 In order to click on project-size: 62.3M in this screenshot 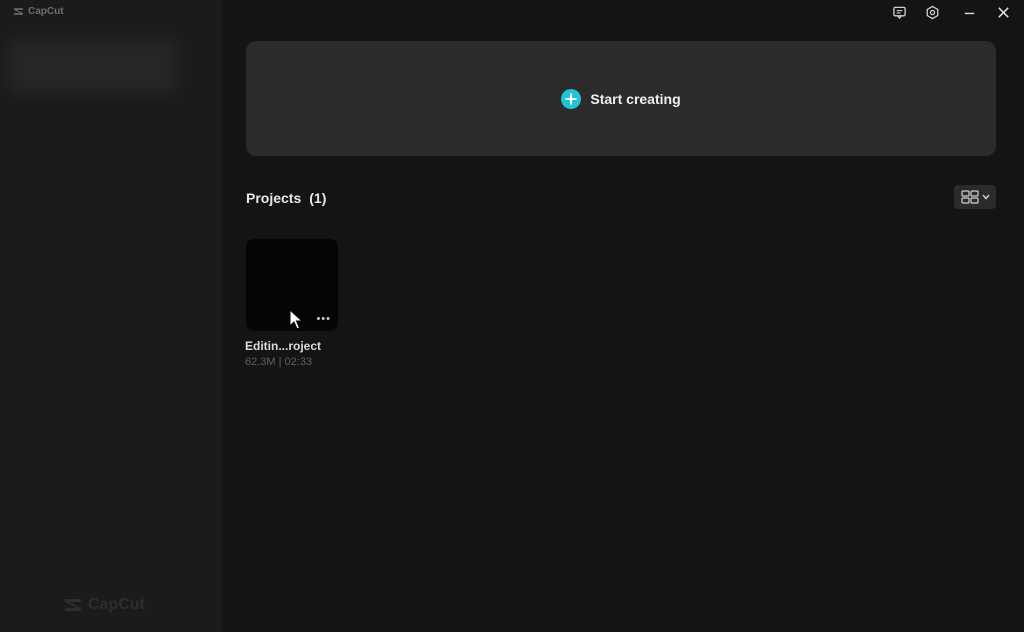, I will do `click(260, 362)`.